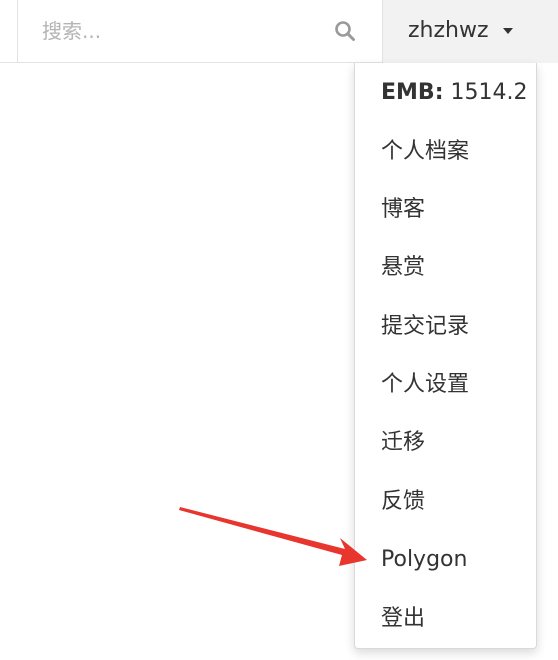 Image resolution: width=558 pixels, height=660 pixels. What do you see at coordinates (446, 210) in the screenshot?
I see `menu-item-blog: 博客` at bounding box center [446, 210].